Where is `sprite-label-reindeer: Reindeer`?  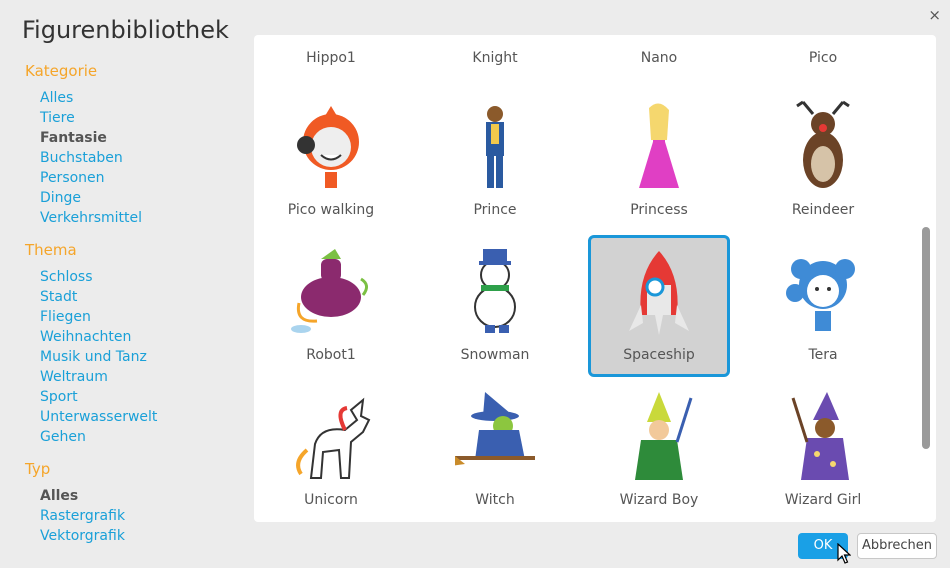
sprite-label-reindeer: Reindeer is located at coordinates (823, 210).